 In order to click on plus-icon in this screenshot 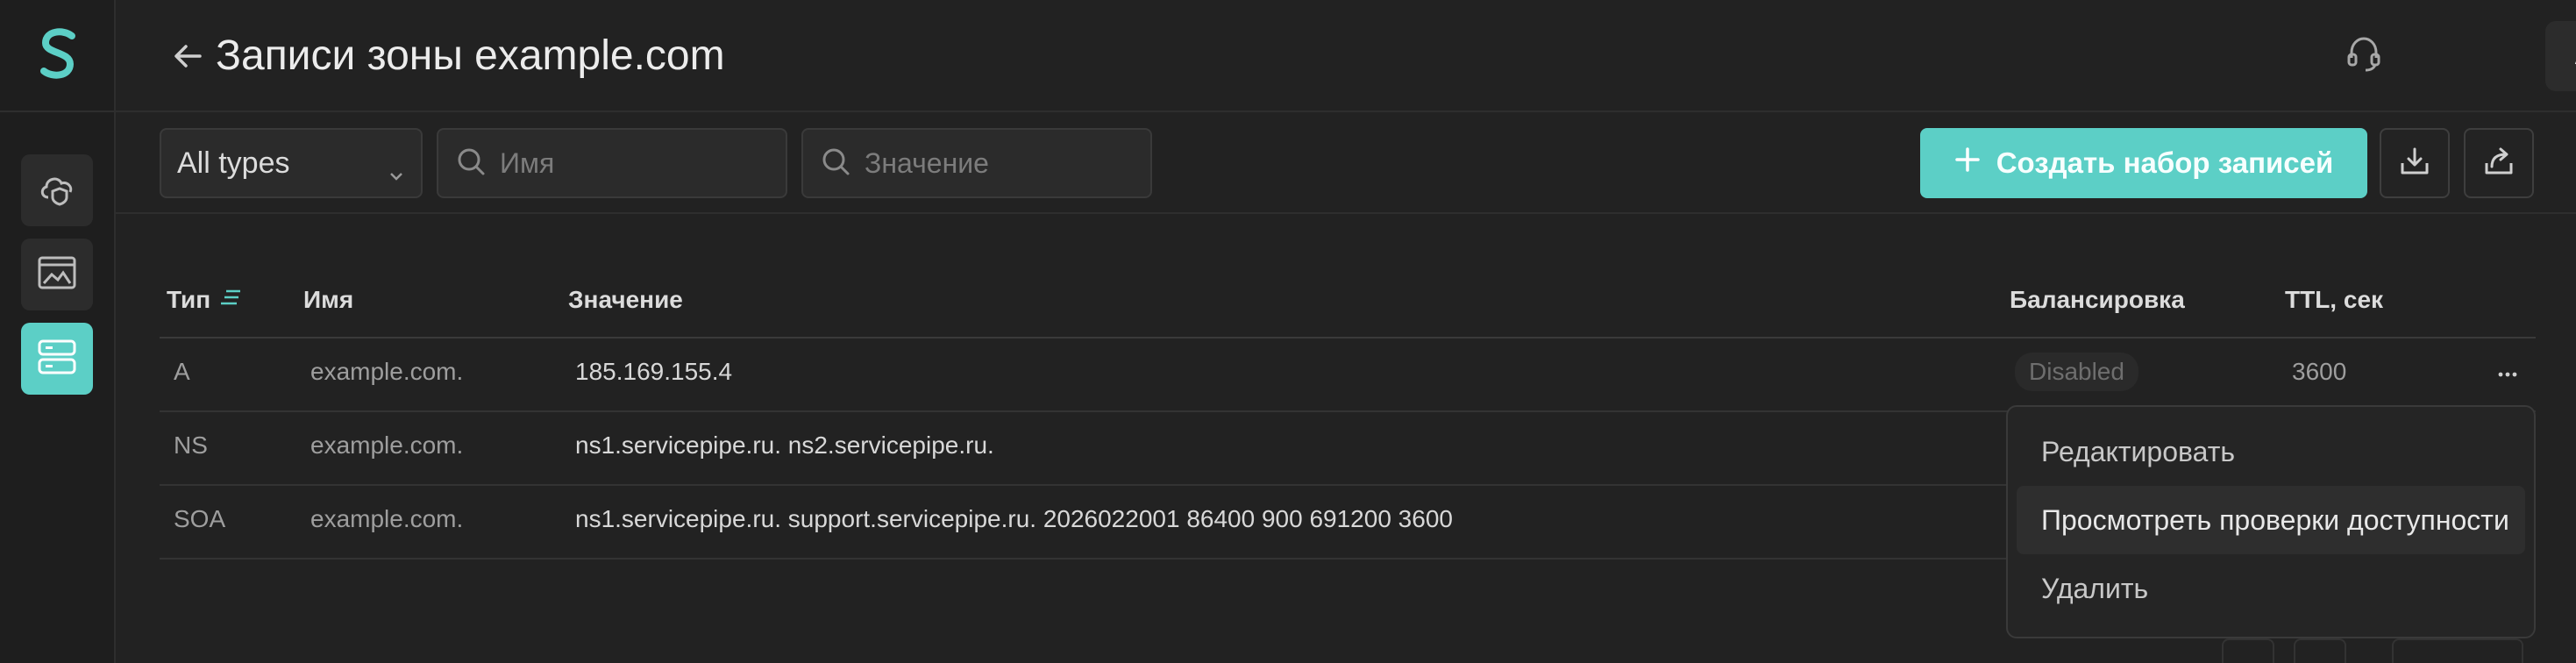, I will do `click(1967, 163)`.